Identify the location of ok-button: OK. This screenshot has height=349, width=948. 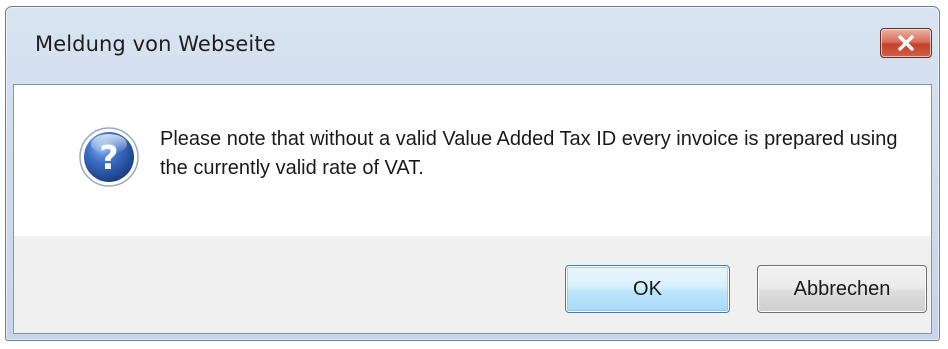
(647, 289).